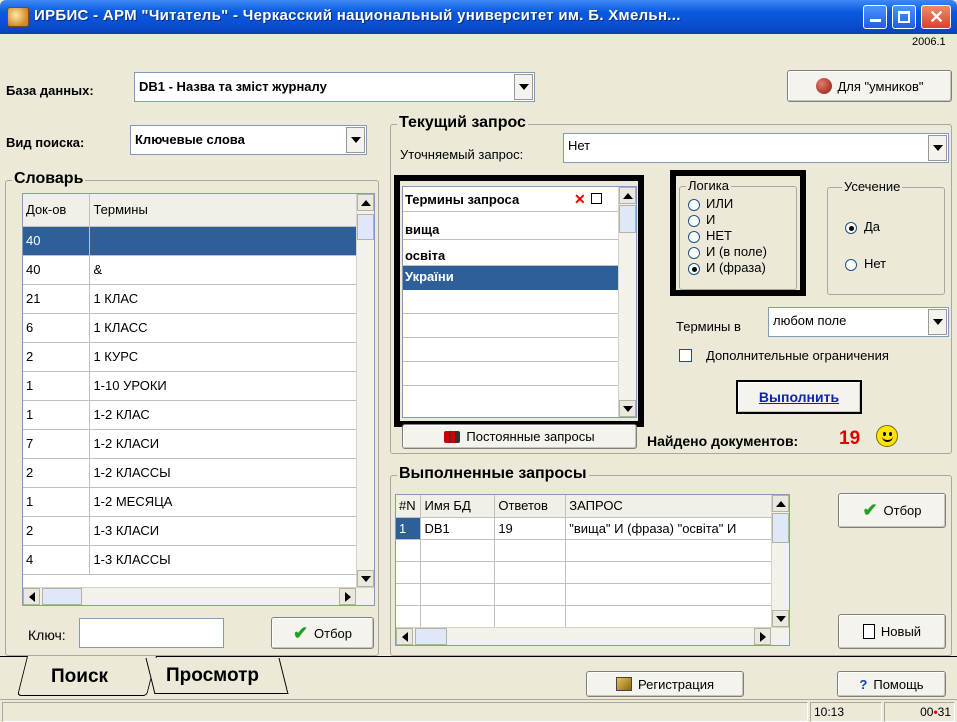  I want to click on refine-query-combo: Нет, so click(756, 148).